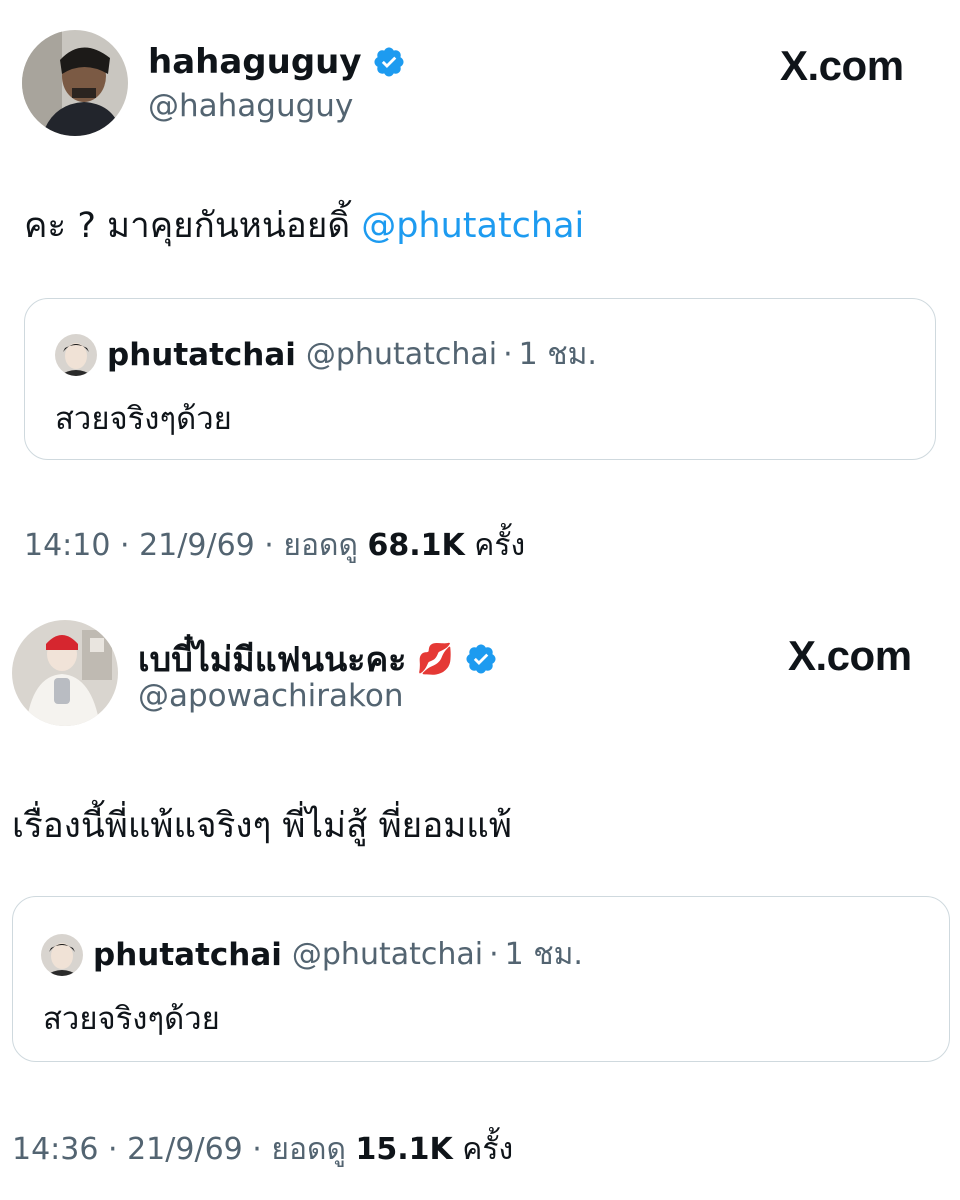  Describe the element at coordinates (320, 545) in the screenshot. I see `views-label: ยอดดู` at that location.